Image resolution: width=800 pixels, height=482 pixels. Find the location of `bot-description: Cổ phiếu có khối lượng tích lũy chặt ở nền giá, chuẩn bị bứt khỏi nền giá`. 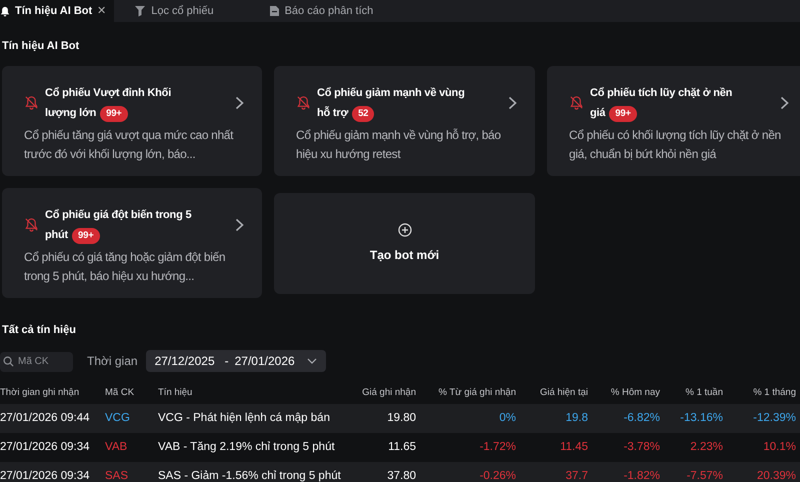

bot-description: Cổ phiếu có khối lượng tích lũy chặt ở nền giá, chuẩn bị bứt khỏi nền giá is located at coordinates (675, 144).